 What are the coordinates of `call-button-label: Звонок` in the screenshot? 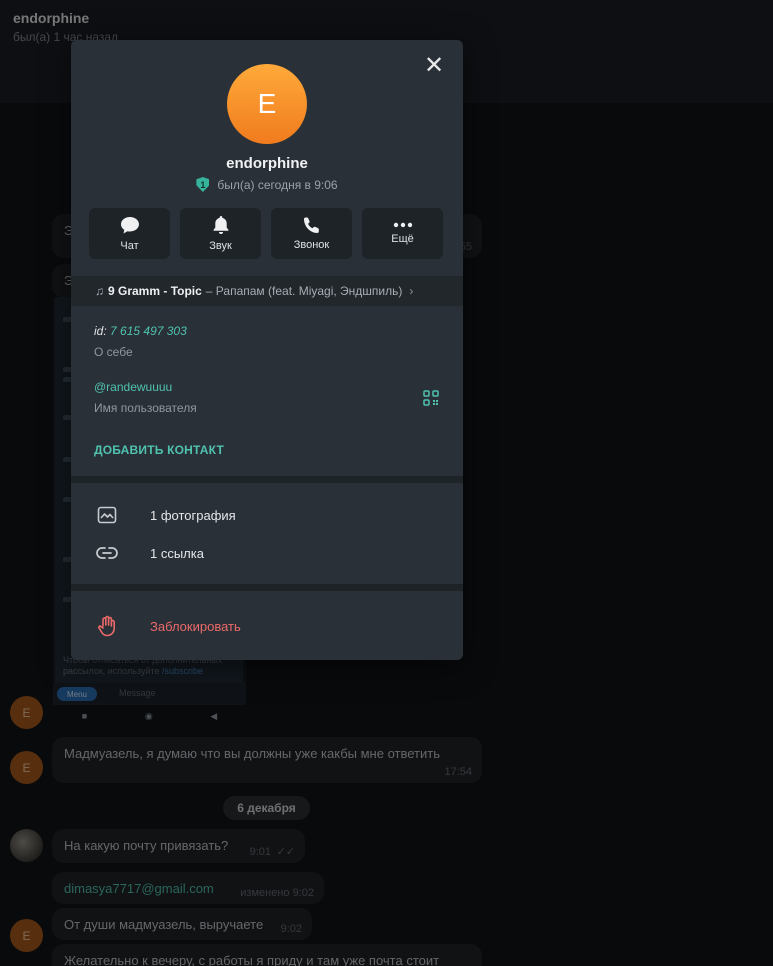 It's located at (311, 245).